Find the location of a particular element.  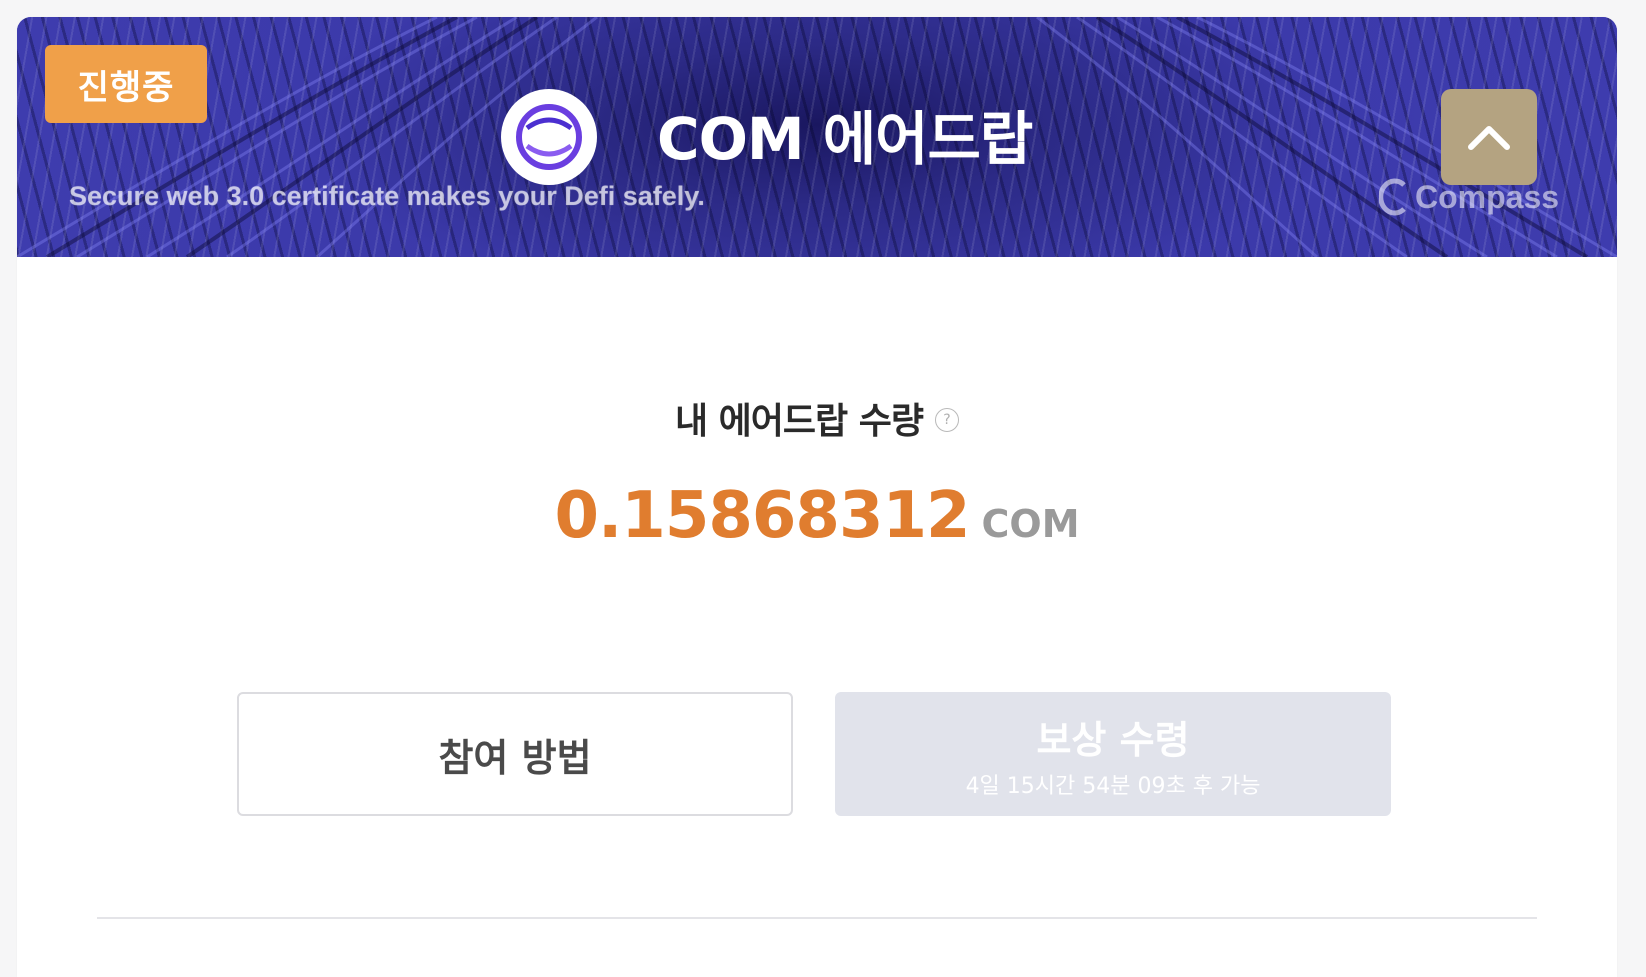

banner-title: COM 에어드랍 is located at coordinates (845, 139).